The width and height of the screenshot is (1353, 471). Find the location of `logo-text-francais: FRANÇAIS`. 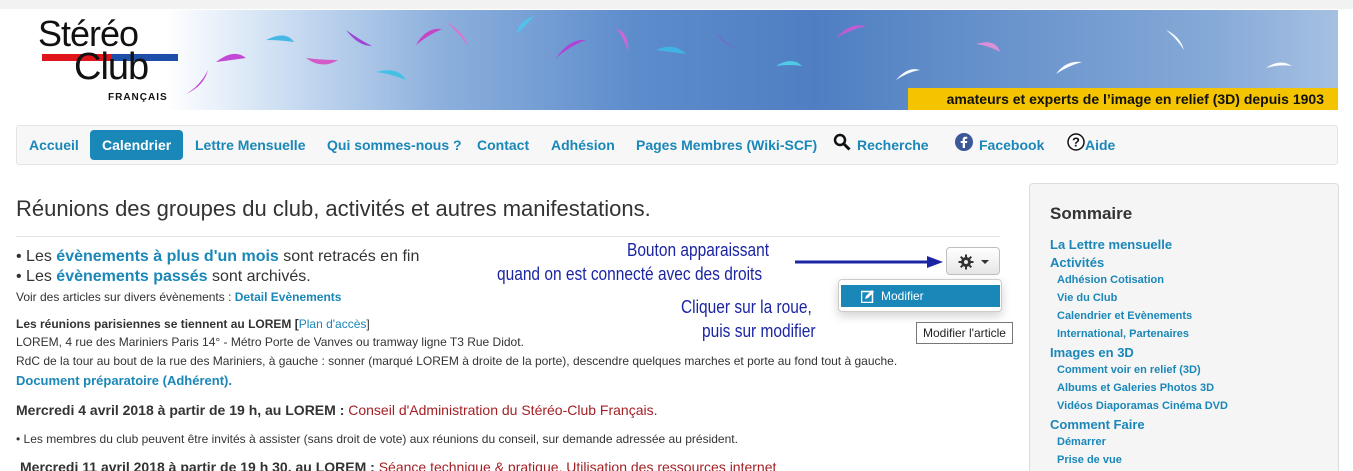

logo-text-francais: FRANÇAIS is located at coordinates (138, 97).